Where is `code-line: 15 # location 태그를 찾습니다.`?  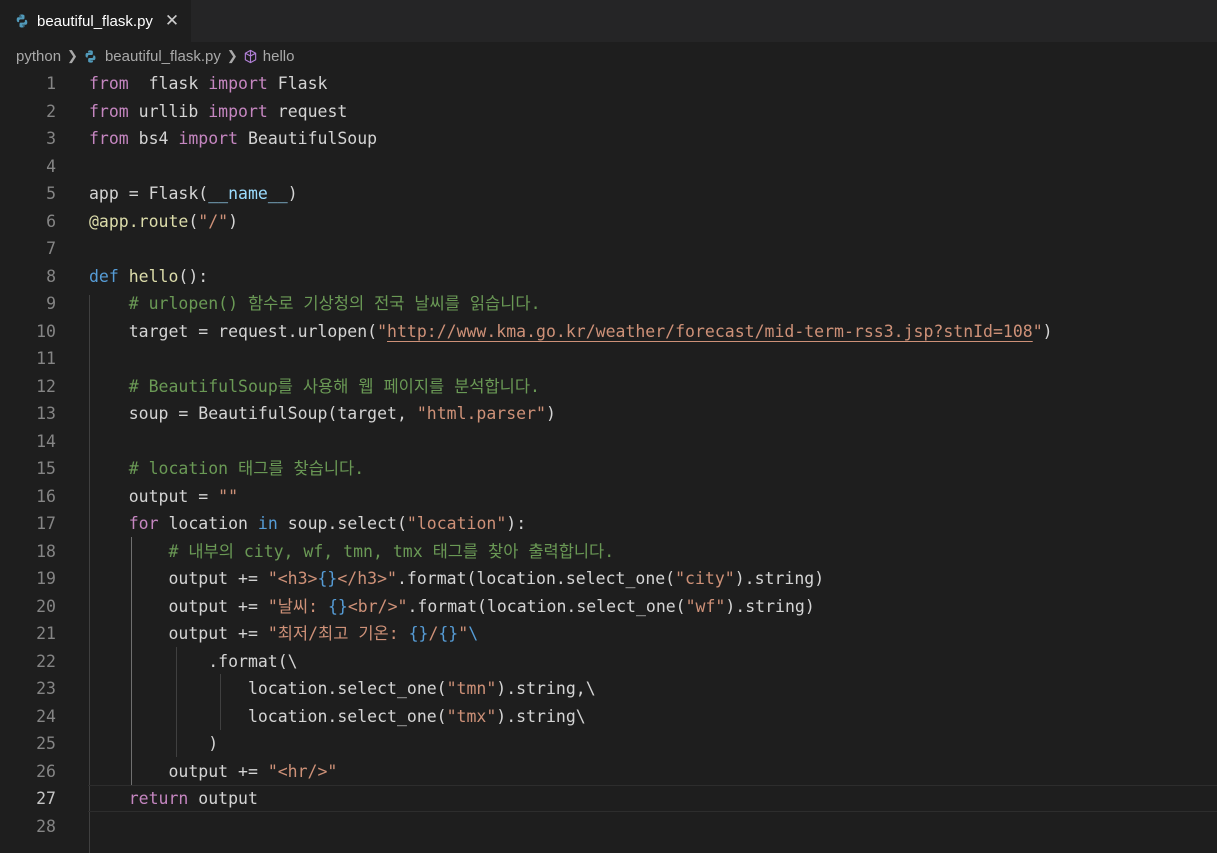 code-line: 15 # location 태그를 찾습니다. is located at coordinates (608, 468).